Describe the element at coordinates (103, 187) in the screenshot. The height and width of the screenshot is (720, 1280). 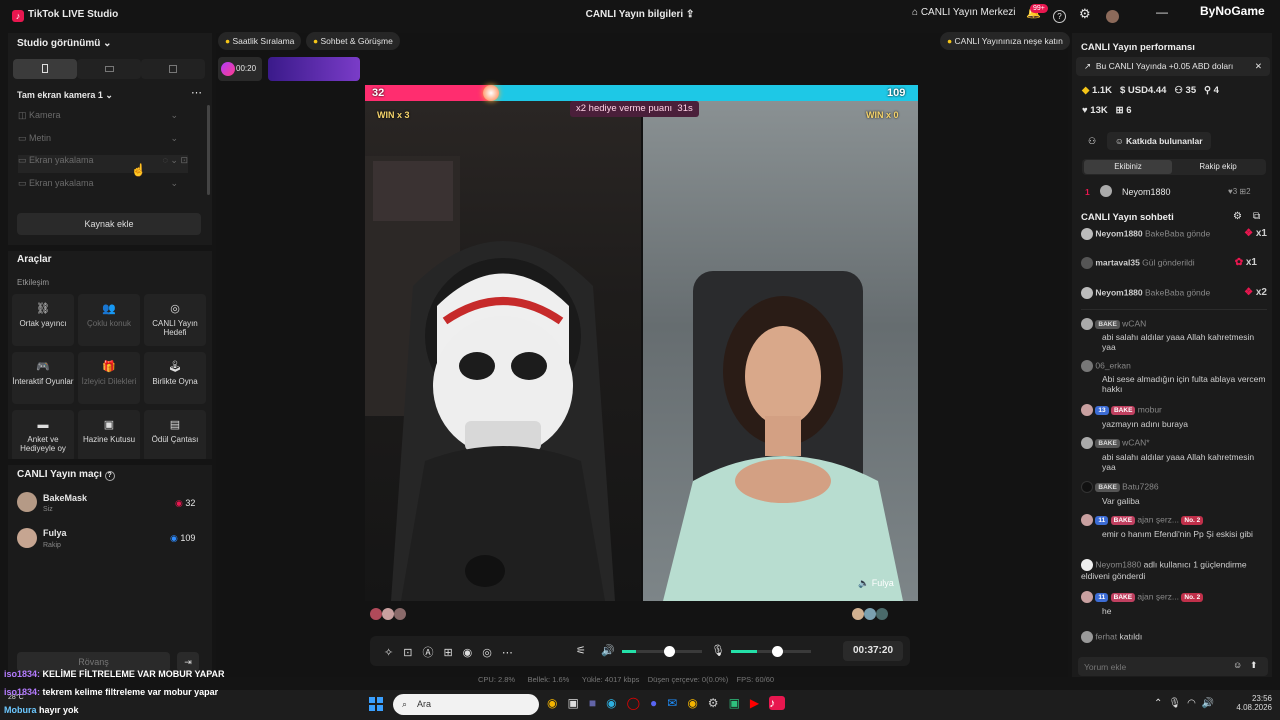
I see `source-row: ▭ Ekran yakalama ⌄` at that location.